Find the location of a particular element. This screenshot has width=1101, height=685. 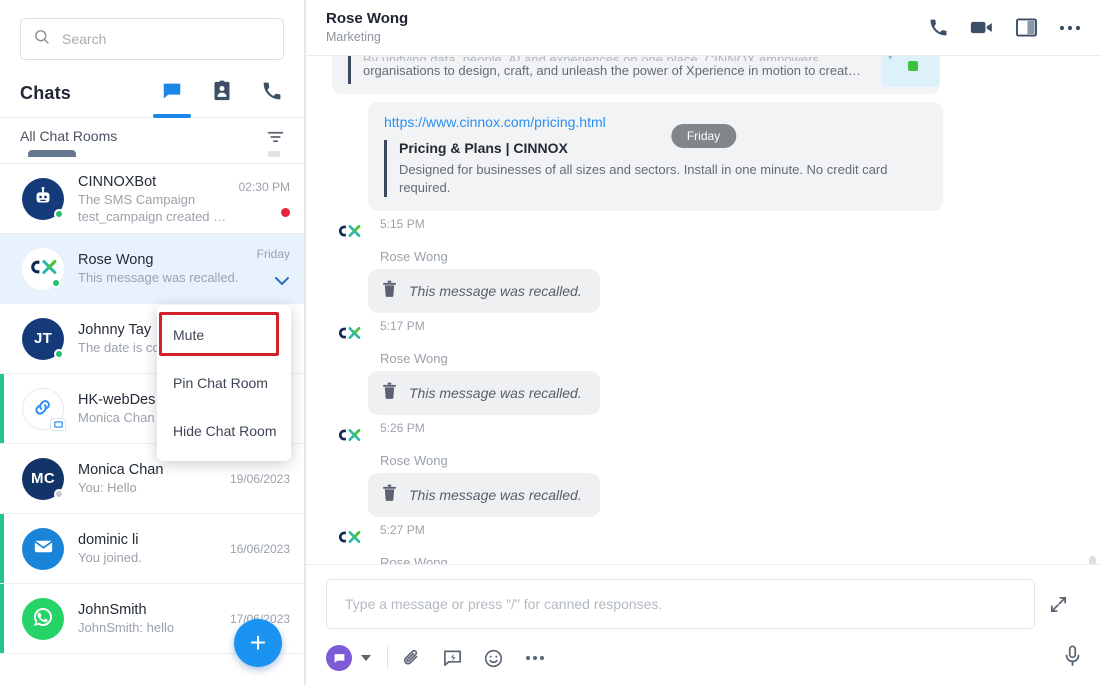

chat-bubble-icon is located at coordinates (172, 93).